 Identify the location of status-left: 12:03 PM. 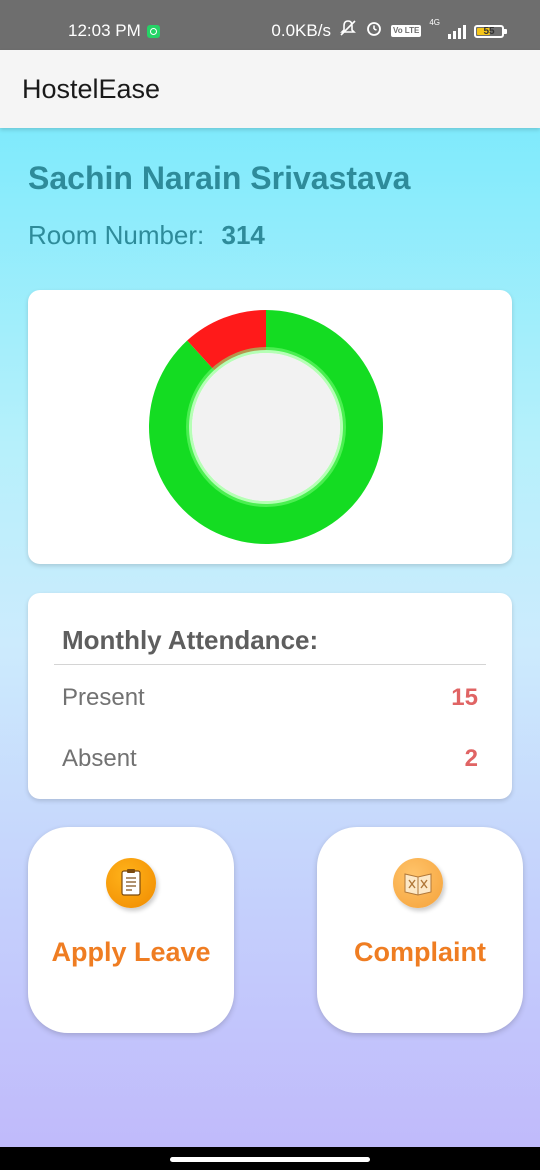
(114, 31).